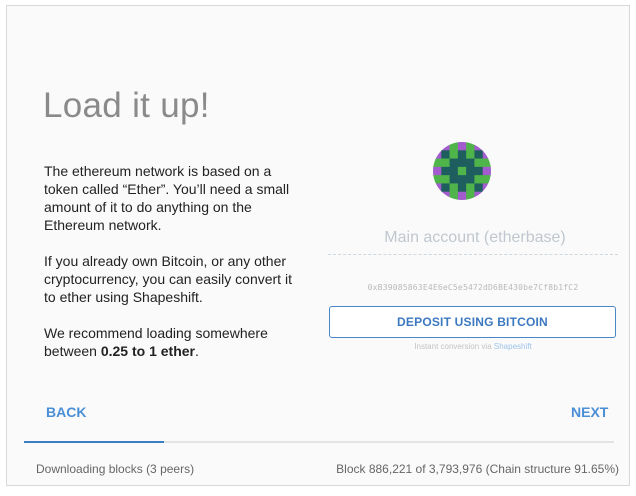 This screenshot has height=496, width=636. Describe the element at coordinates (454, 346) in the screenshot. I see `instant-conversion-text: Instant conversion via` at that location.